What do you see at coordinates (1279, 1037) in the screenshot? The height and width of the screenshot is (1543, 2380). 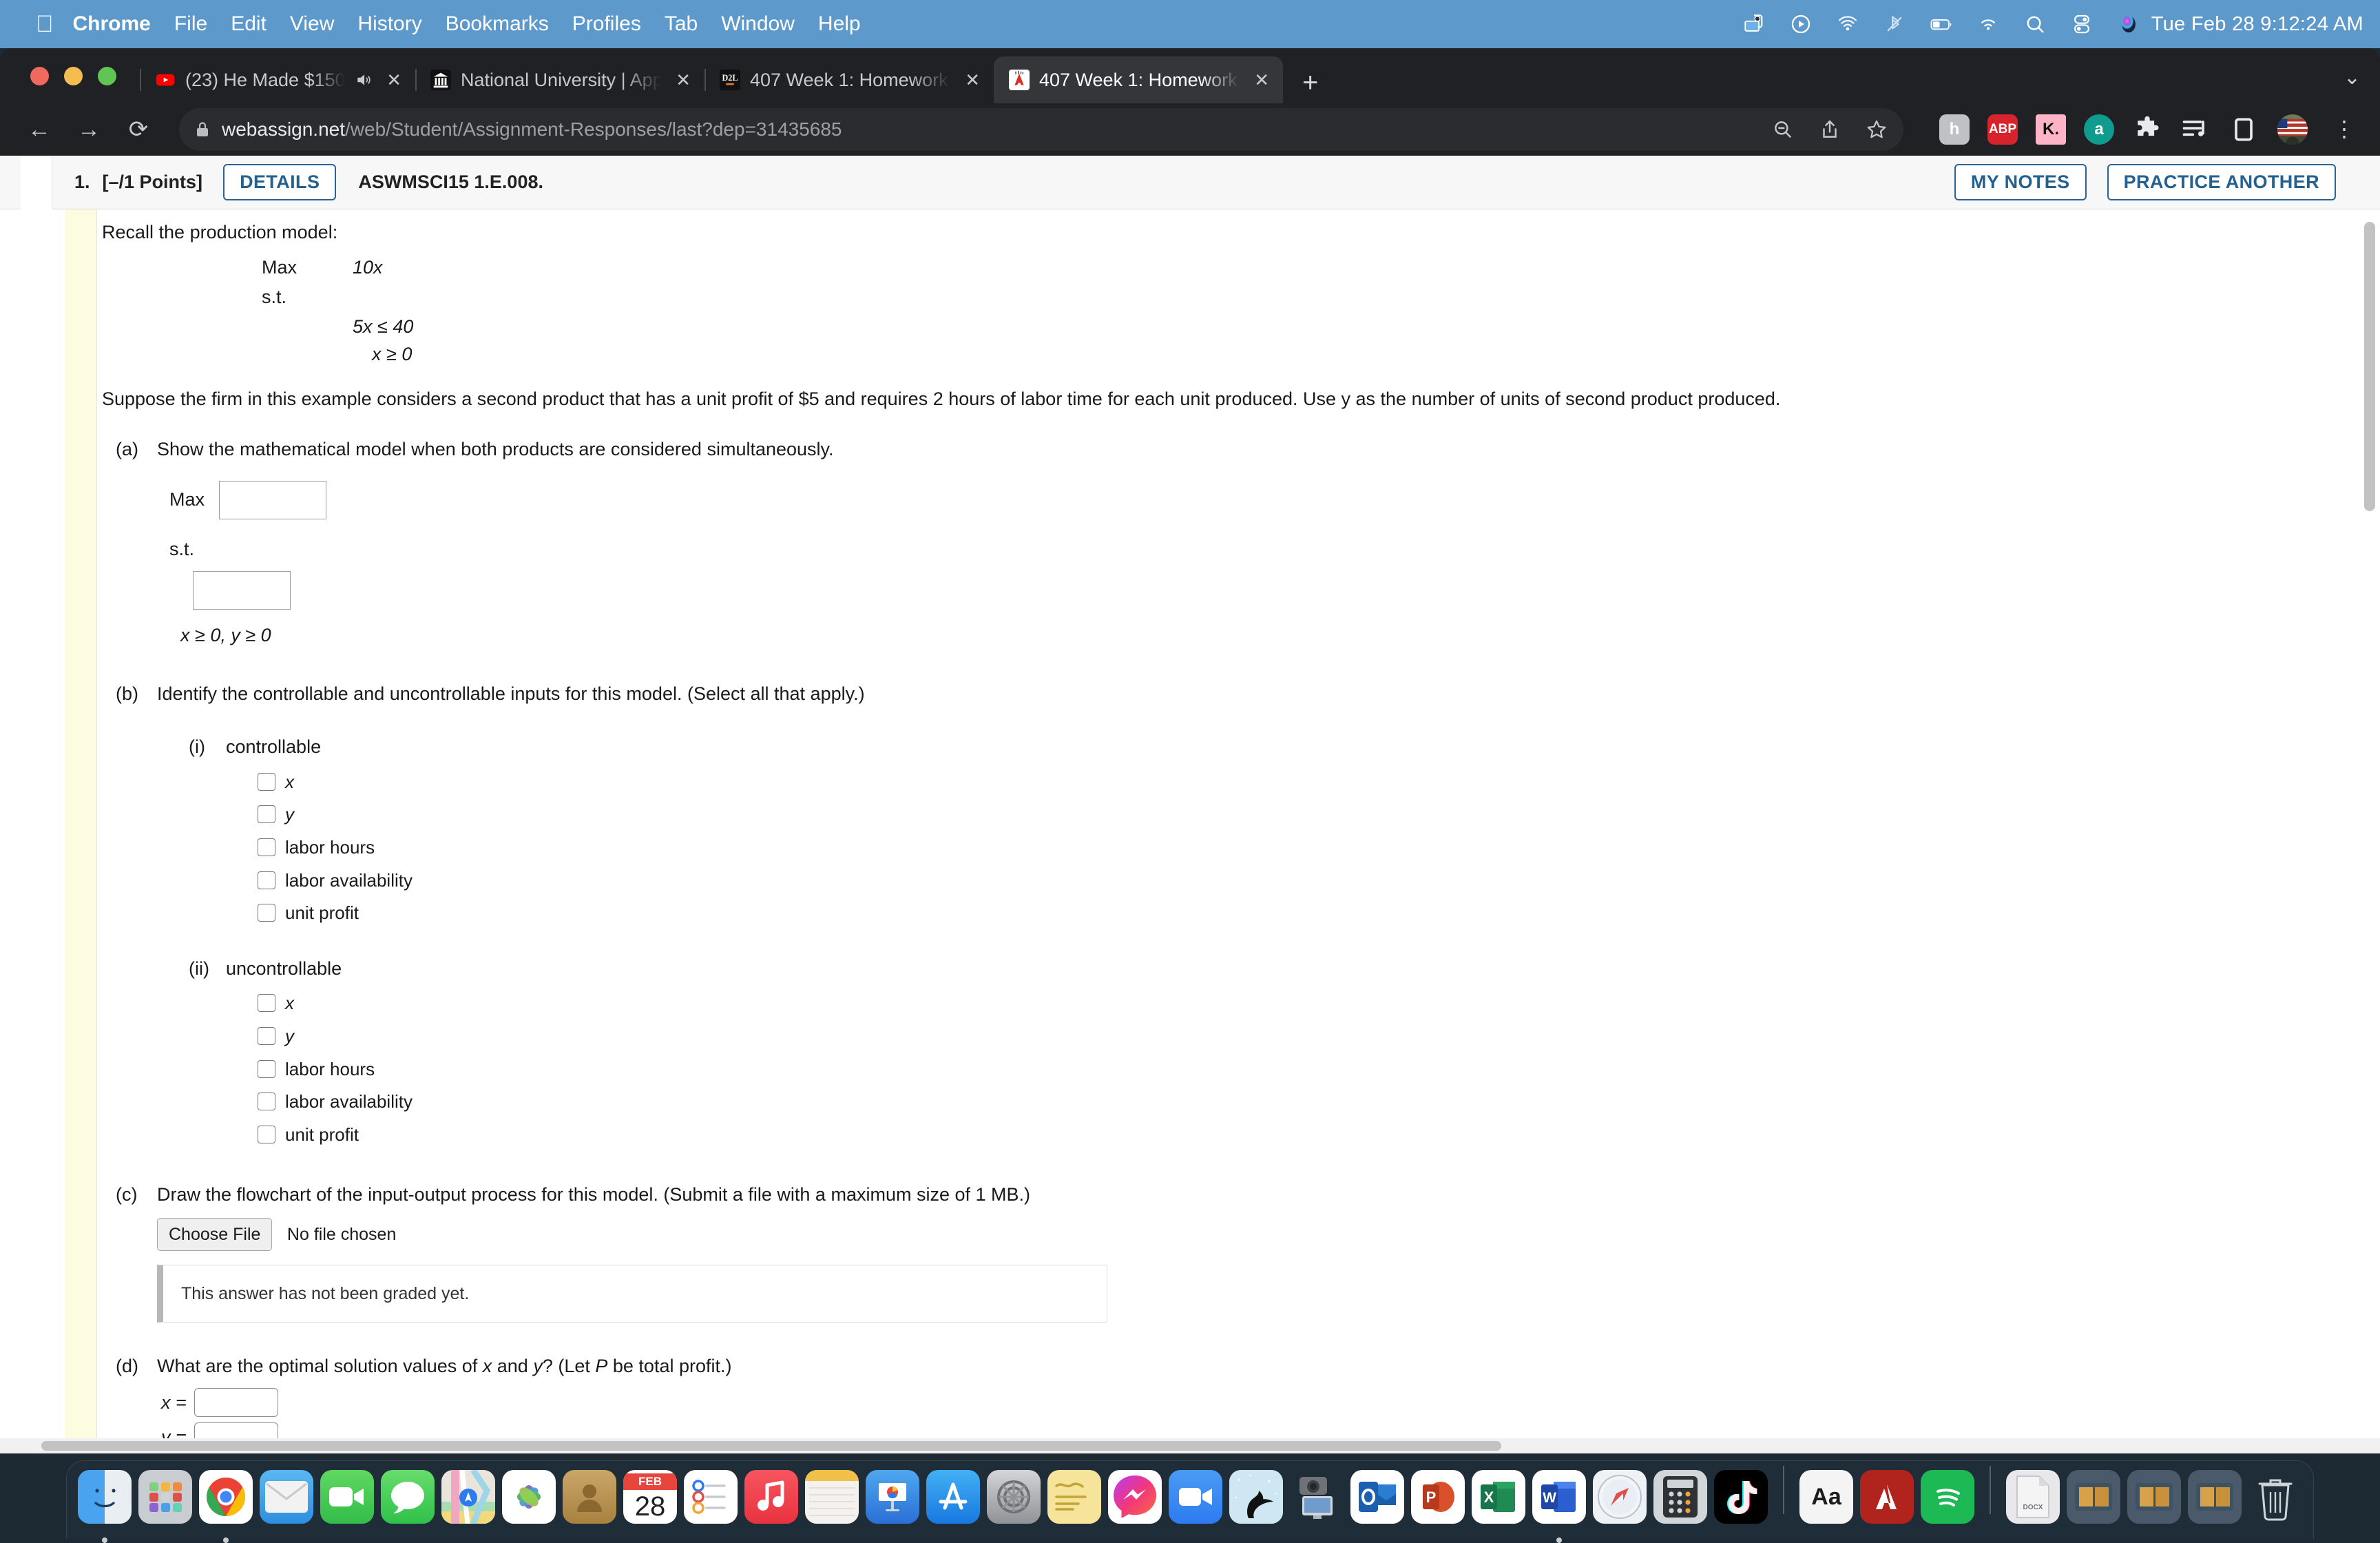 I see `checkbox-option-uncontrollable-y: y` at bounding box center [1279, 1037].